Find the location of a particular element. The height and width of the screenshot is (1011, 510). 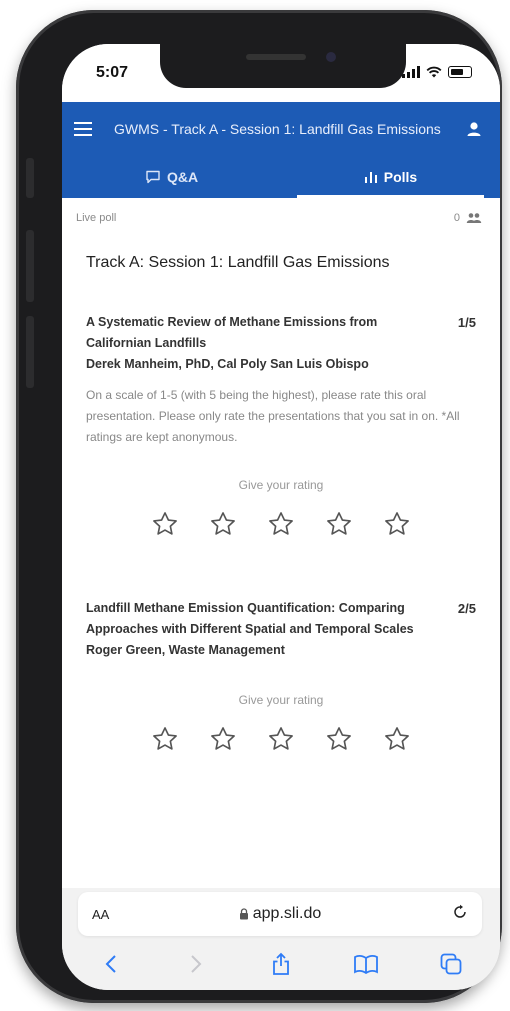

back-button is located at coordinates (111, 964).